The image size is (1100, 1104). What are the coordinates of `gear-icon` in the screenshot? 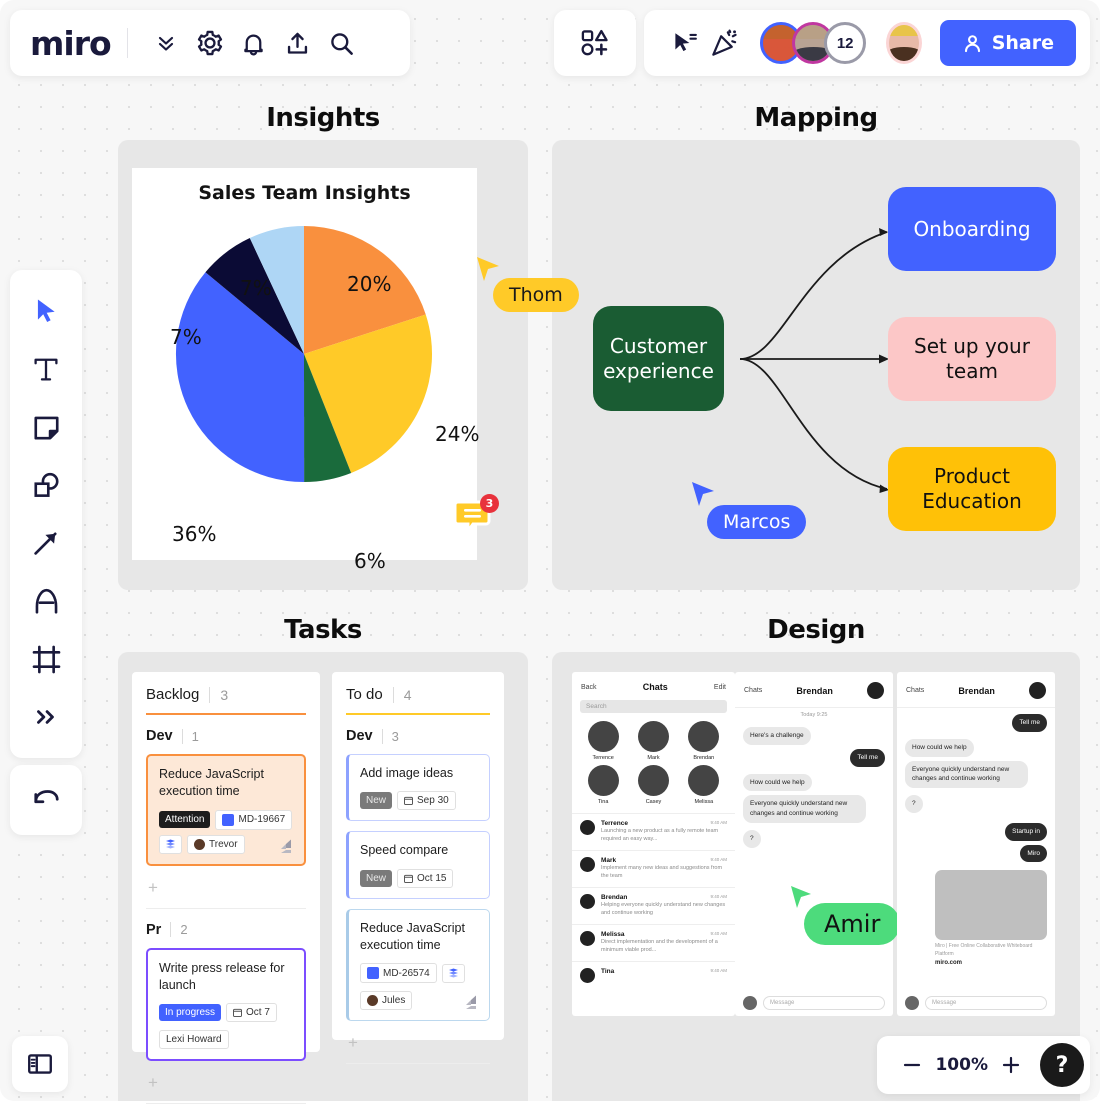 It's located at (210, 43).